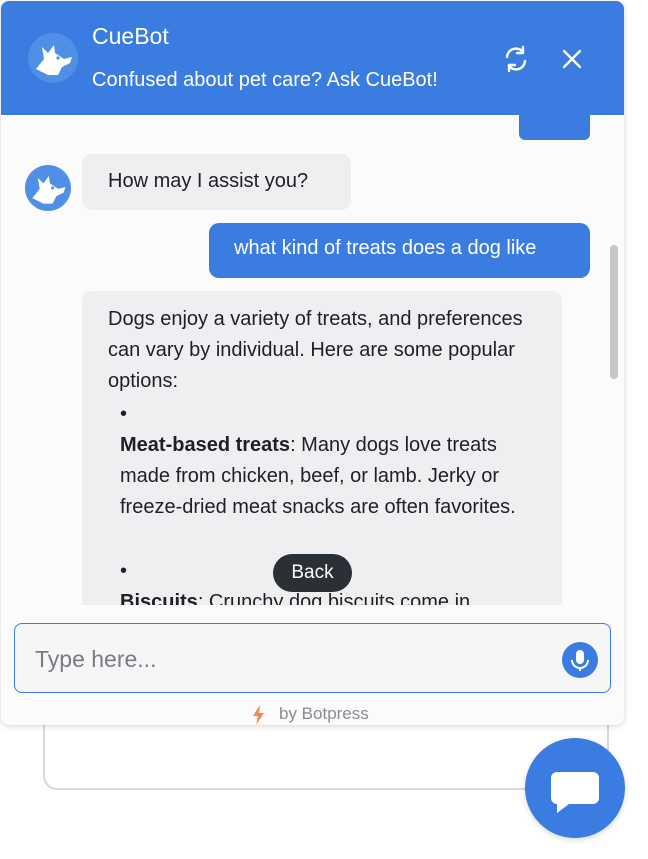  Describe the element at coordinates (324, 713) in the screenshot. I see `powered-by-text: by Botpress` at that location.